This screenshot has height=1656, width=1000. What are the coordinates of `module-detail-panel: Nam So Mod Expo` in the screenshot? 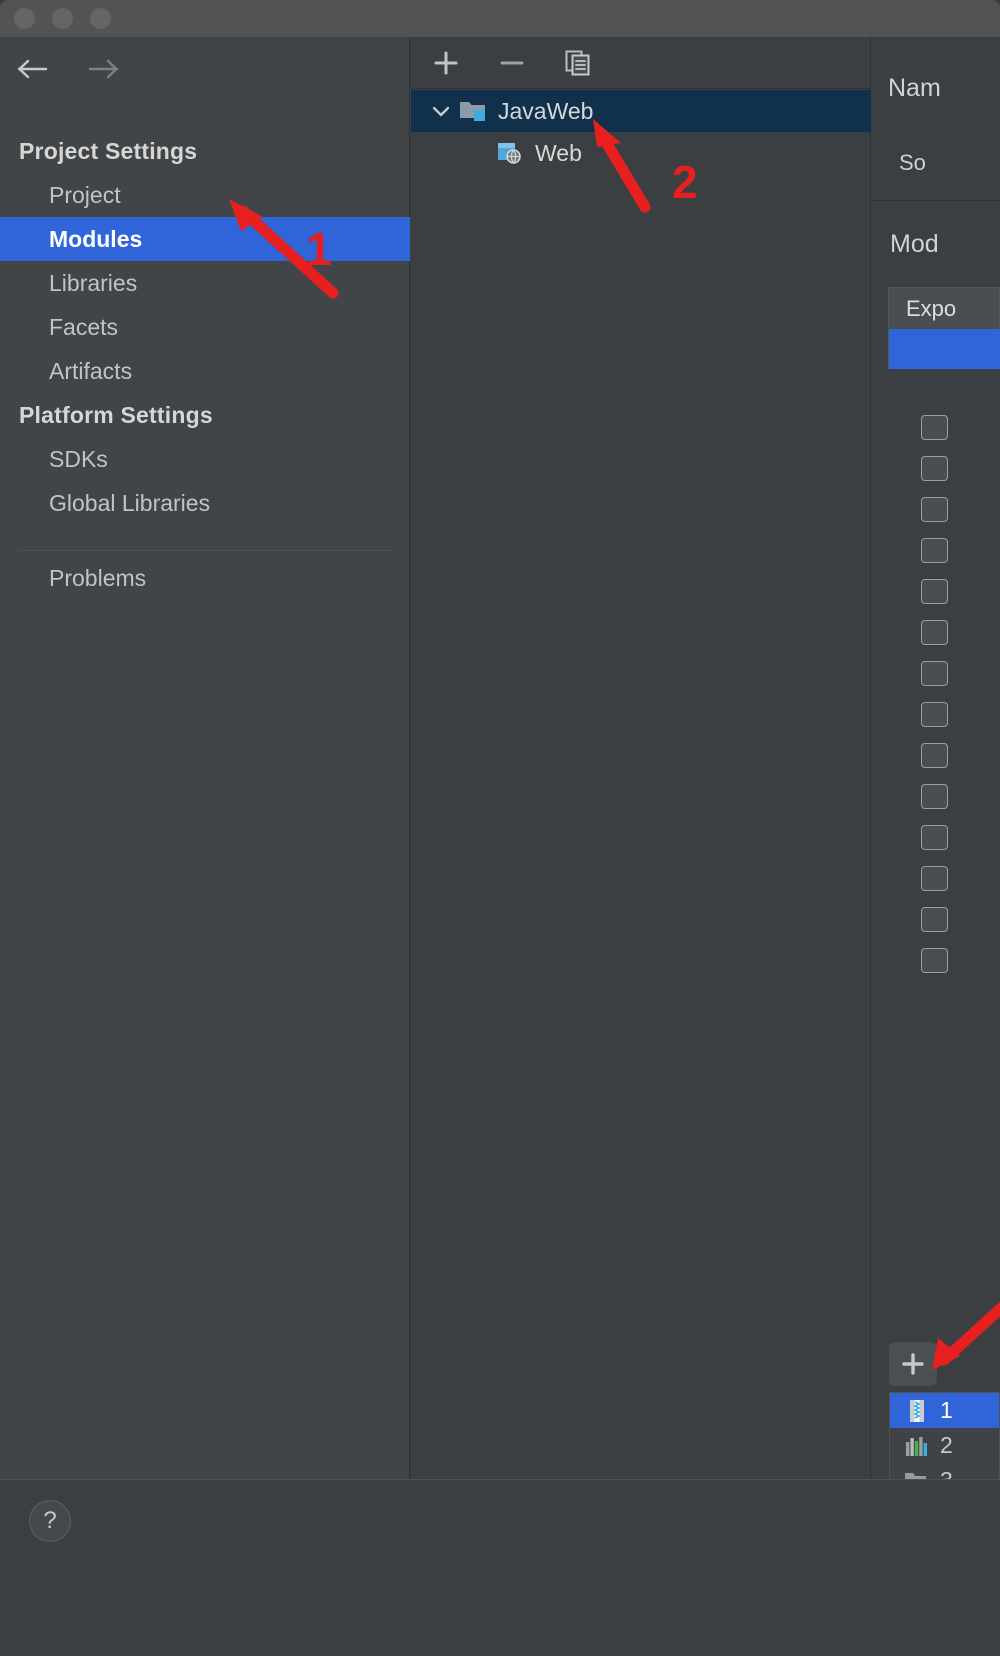 It's located at (936, 758).